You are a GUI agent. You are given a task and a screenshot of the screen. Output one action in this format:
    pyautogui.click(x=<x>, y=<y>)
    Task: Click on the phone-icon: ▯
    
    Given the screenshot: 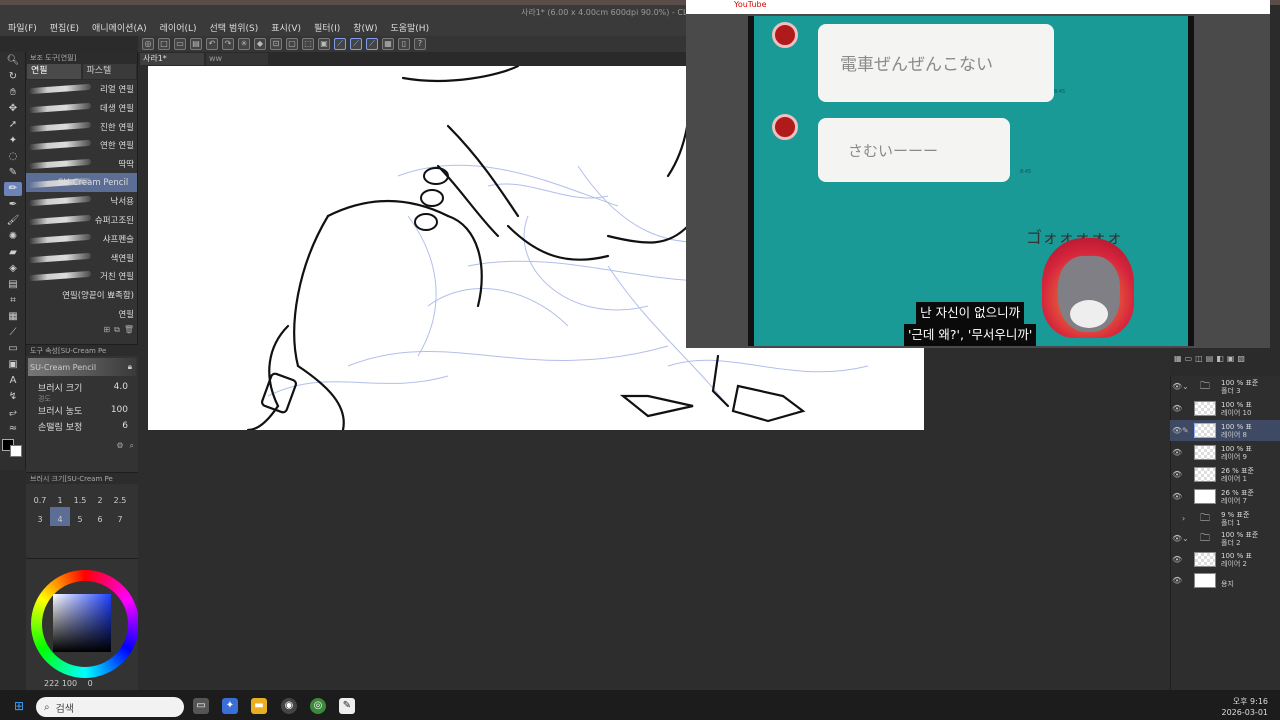 What is the action you would take?
    pyautogui.click(x=404, y=44)
    